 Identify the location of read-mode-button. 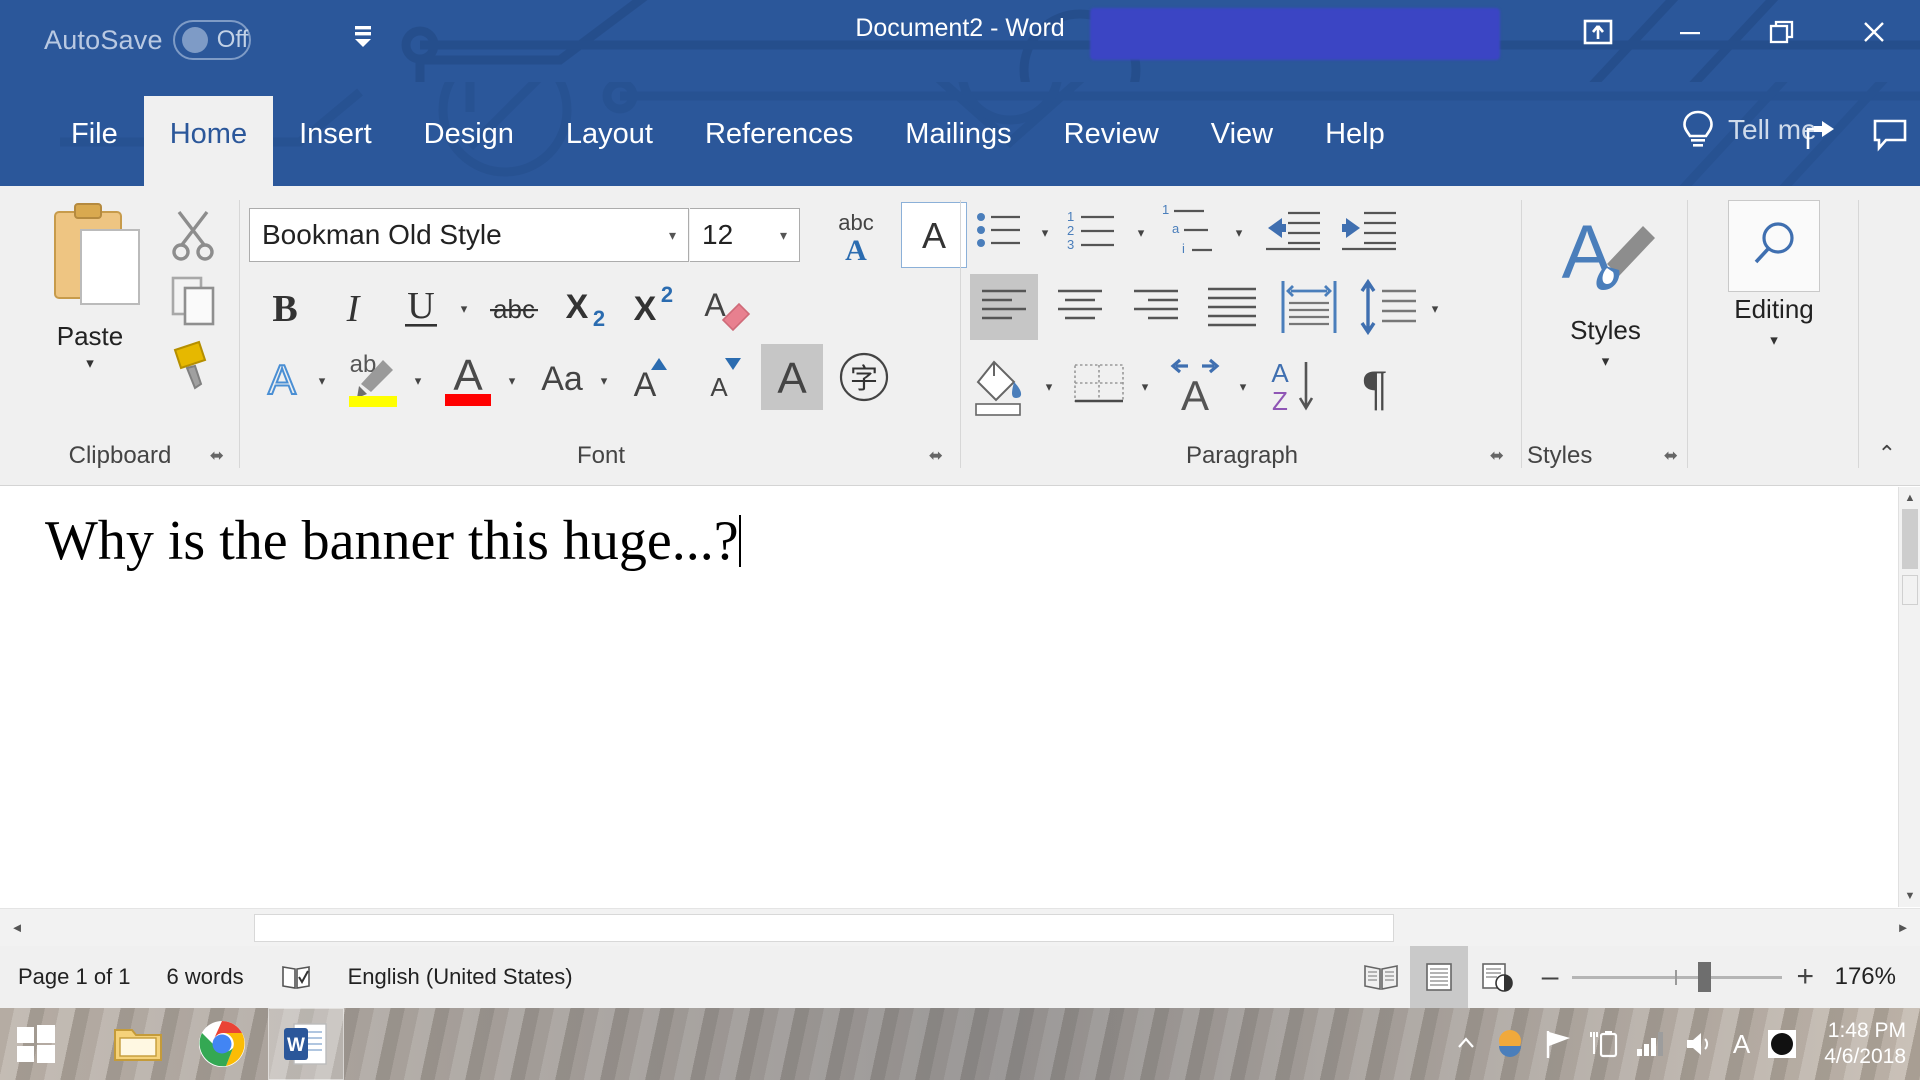
(1381, 977).